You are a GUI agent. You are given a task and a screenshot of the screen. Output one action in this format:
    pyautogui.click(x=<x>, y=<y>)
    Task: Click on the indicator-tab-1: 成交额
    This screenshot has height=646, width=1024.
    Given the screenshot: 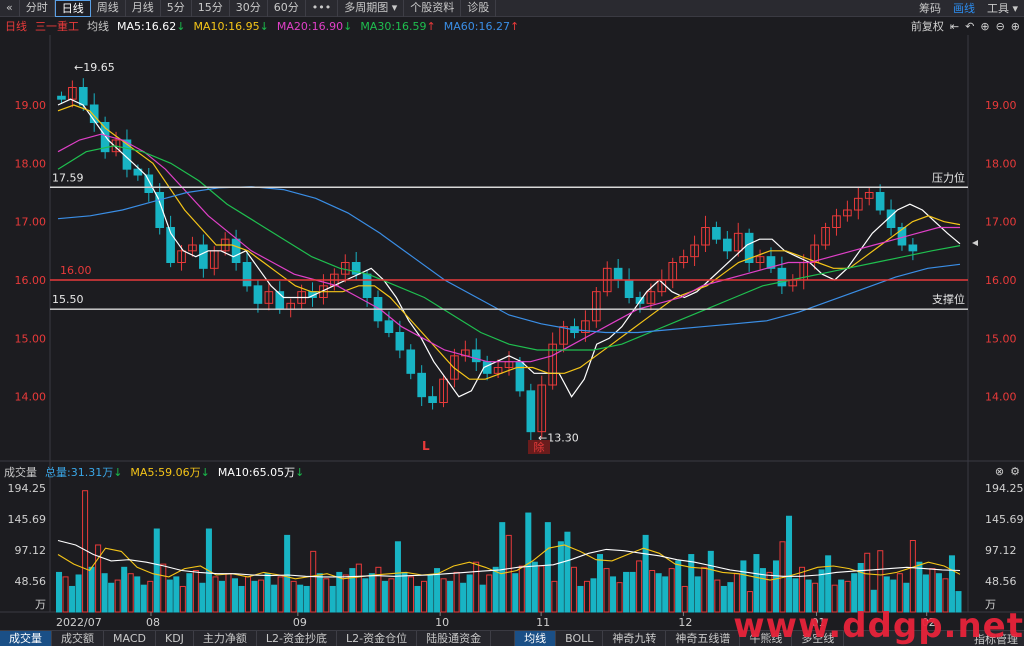 What is the action you would take?
    pyautogui.click(x=78, y=638)
    